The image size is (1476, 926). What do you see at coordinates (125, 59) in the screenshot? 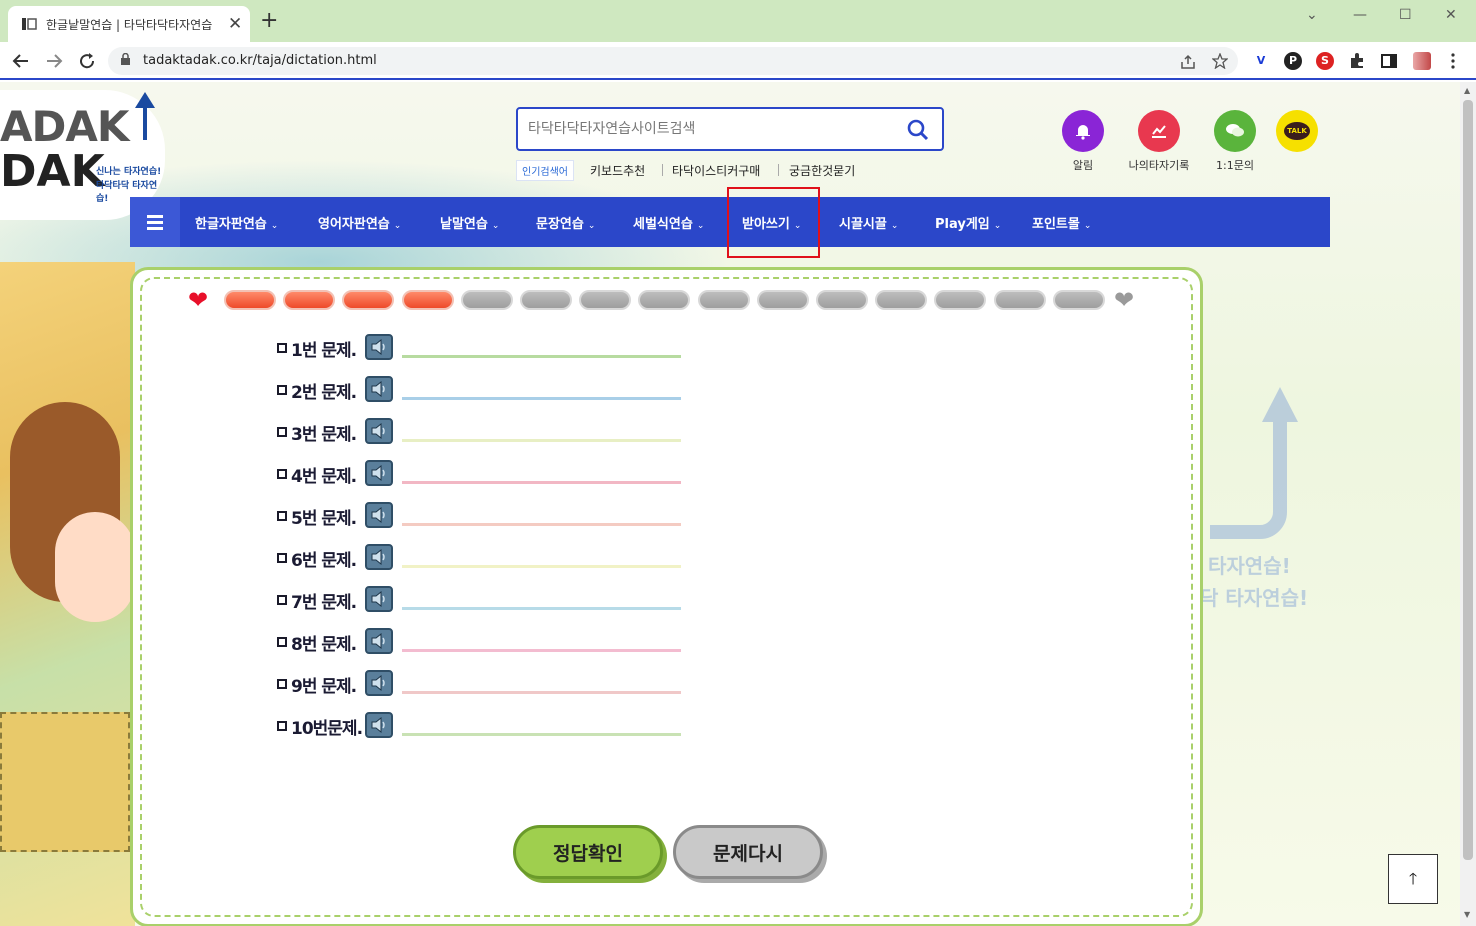
I see `lock-icon` at bounding box center [125, 59].